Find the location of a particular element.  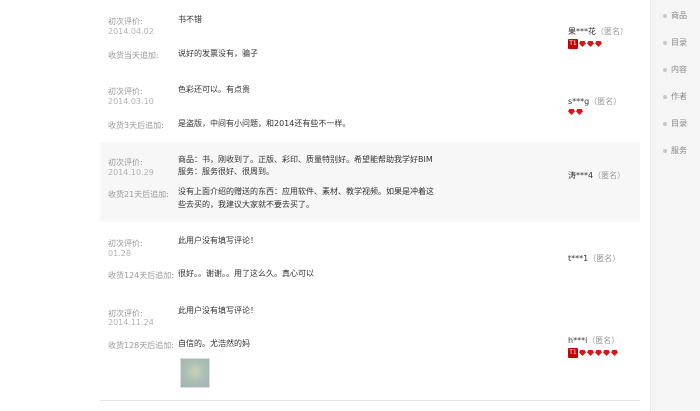

followup-label: 收货124天后追加: is located at coordinates (141, 275).